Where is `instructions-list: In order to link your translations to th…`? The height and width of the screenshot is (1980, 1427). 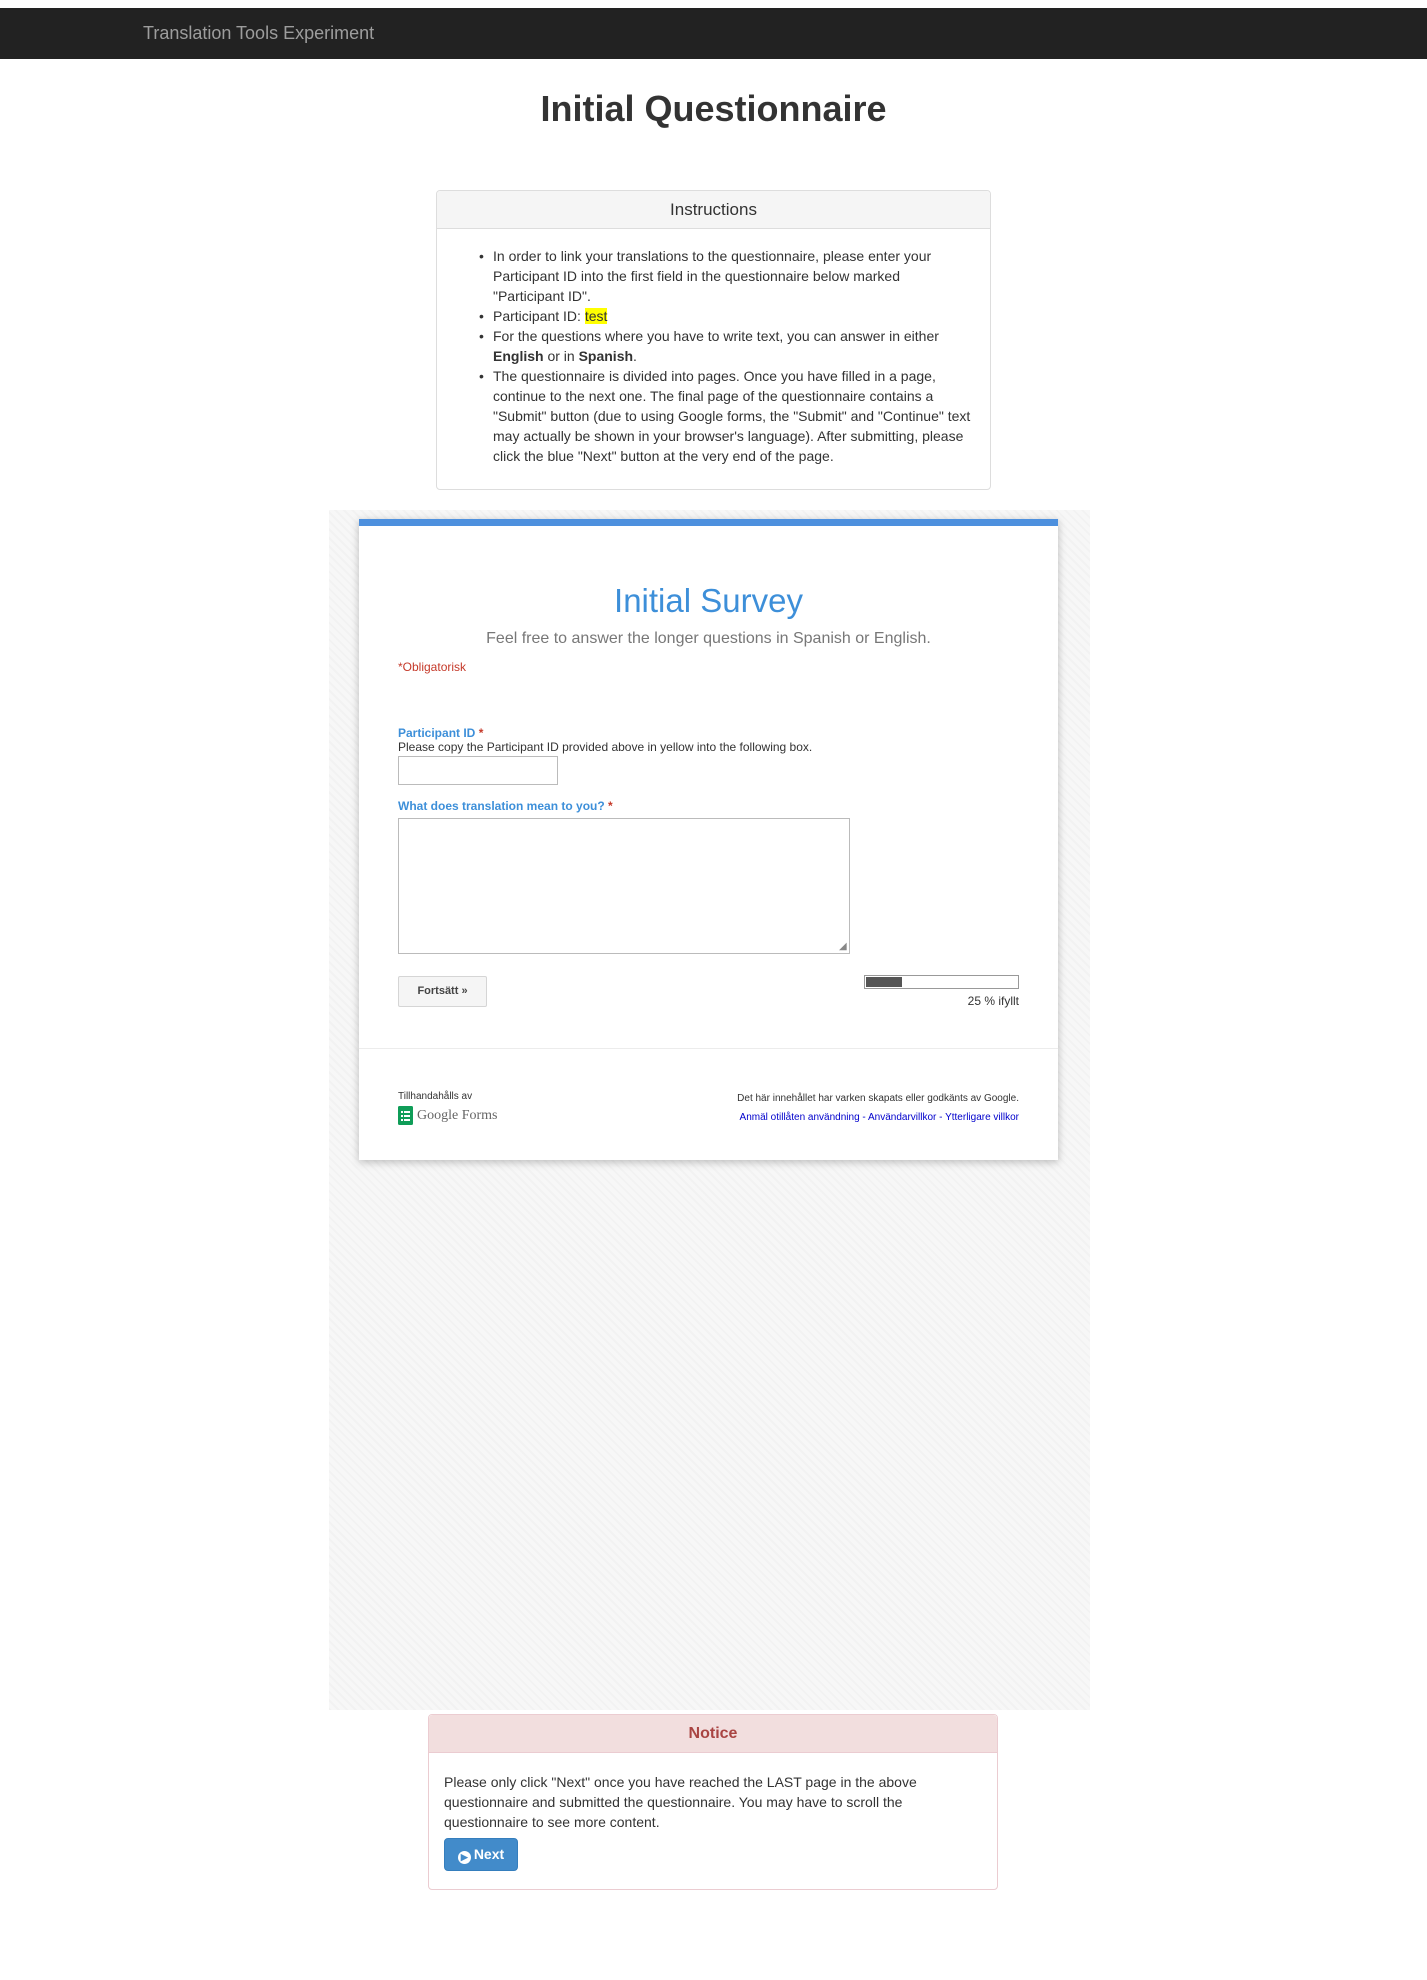 instructions-list: In order to link your translations to th… is located at coordinates (726, 356).